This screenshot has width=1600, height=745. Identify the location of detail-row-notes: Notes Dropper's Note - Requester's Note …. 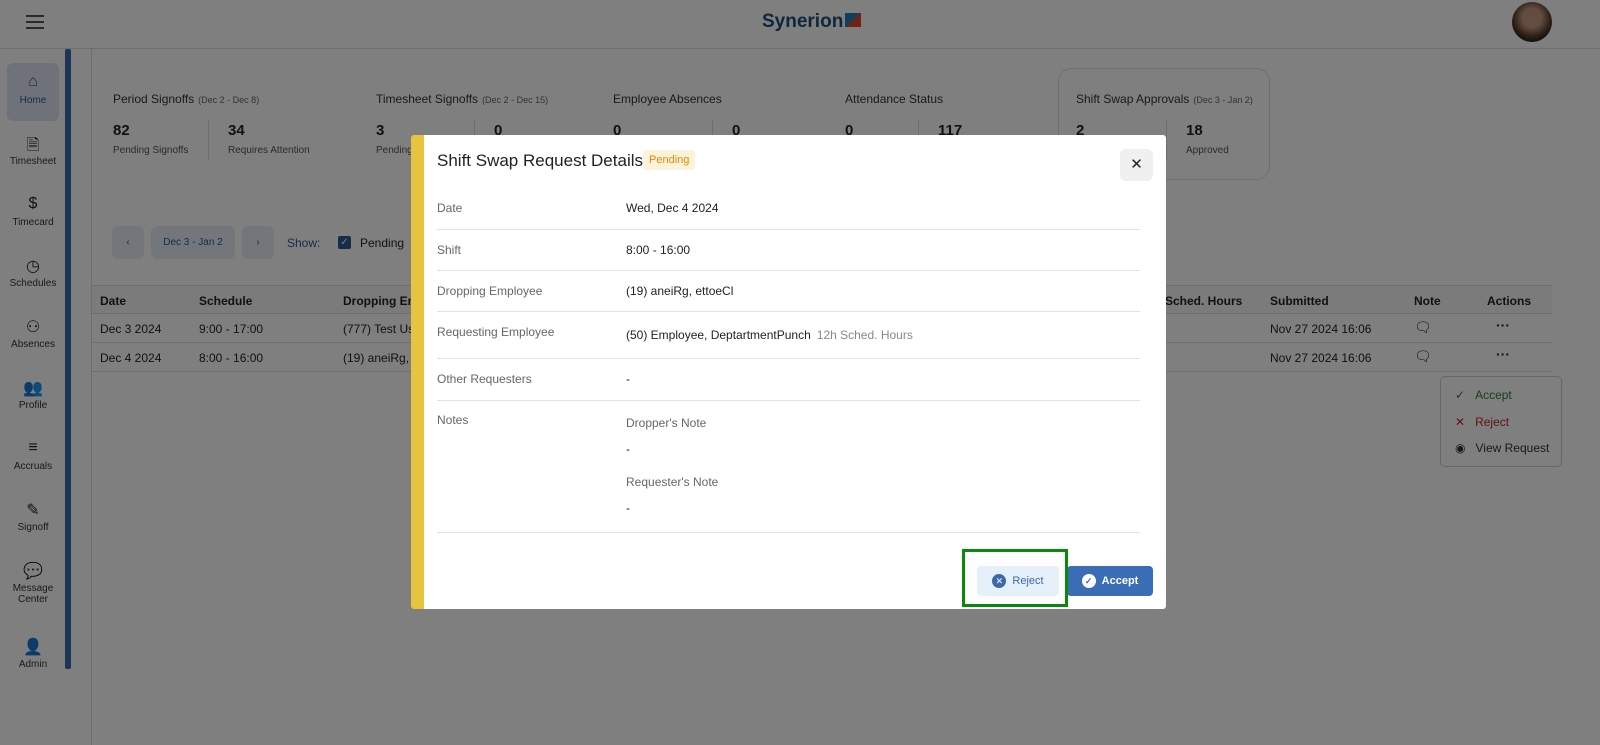
(788, 467).